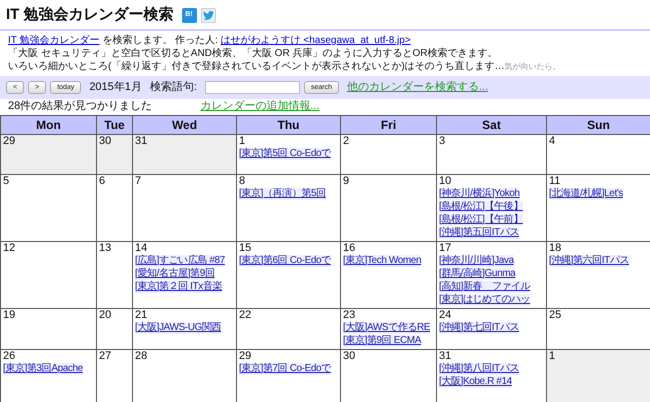 The height and width of the screenshot is (402, 650). I want to click on day-number: 18, so click(555, 248).